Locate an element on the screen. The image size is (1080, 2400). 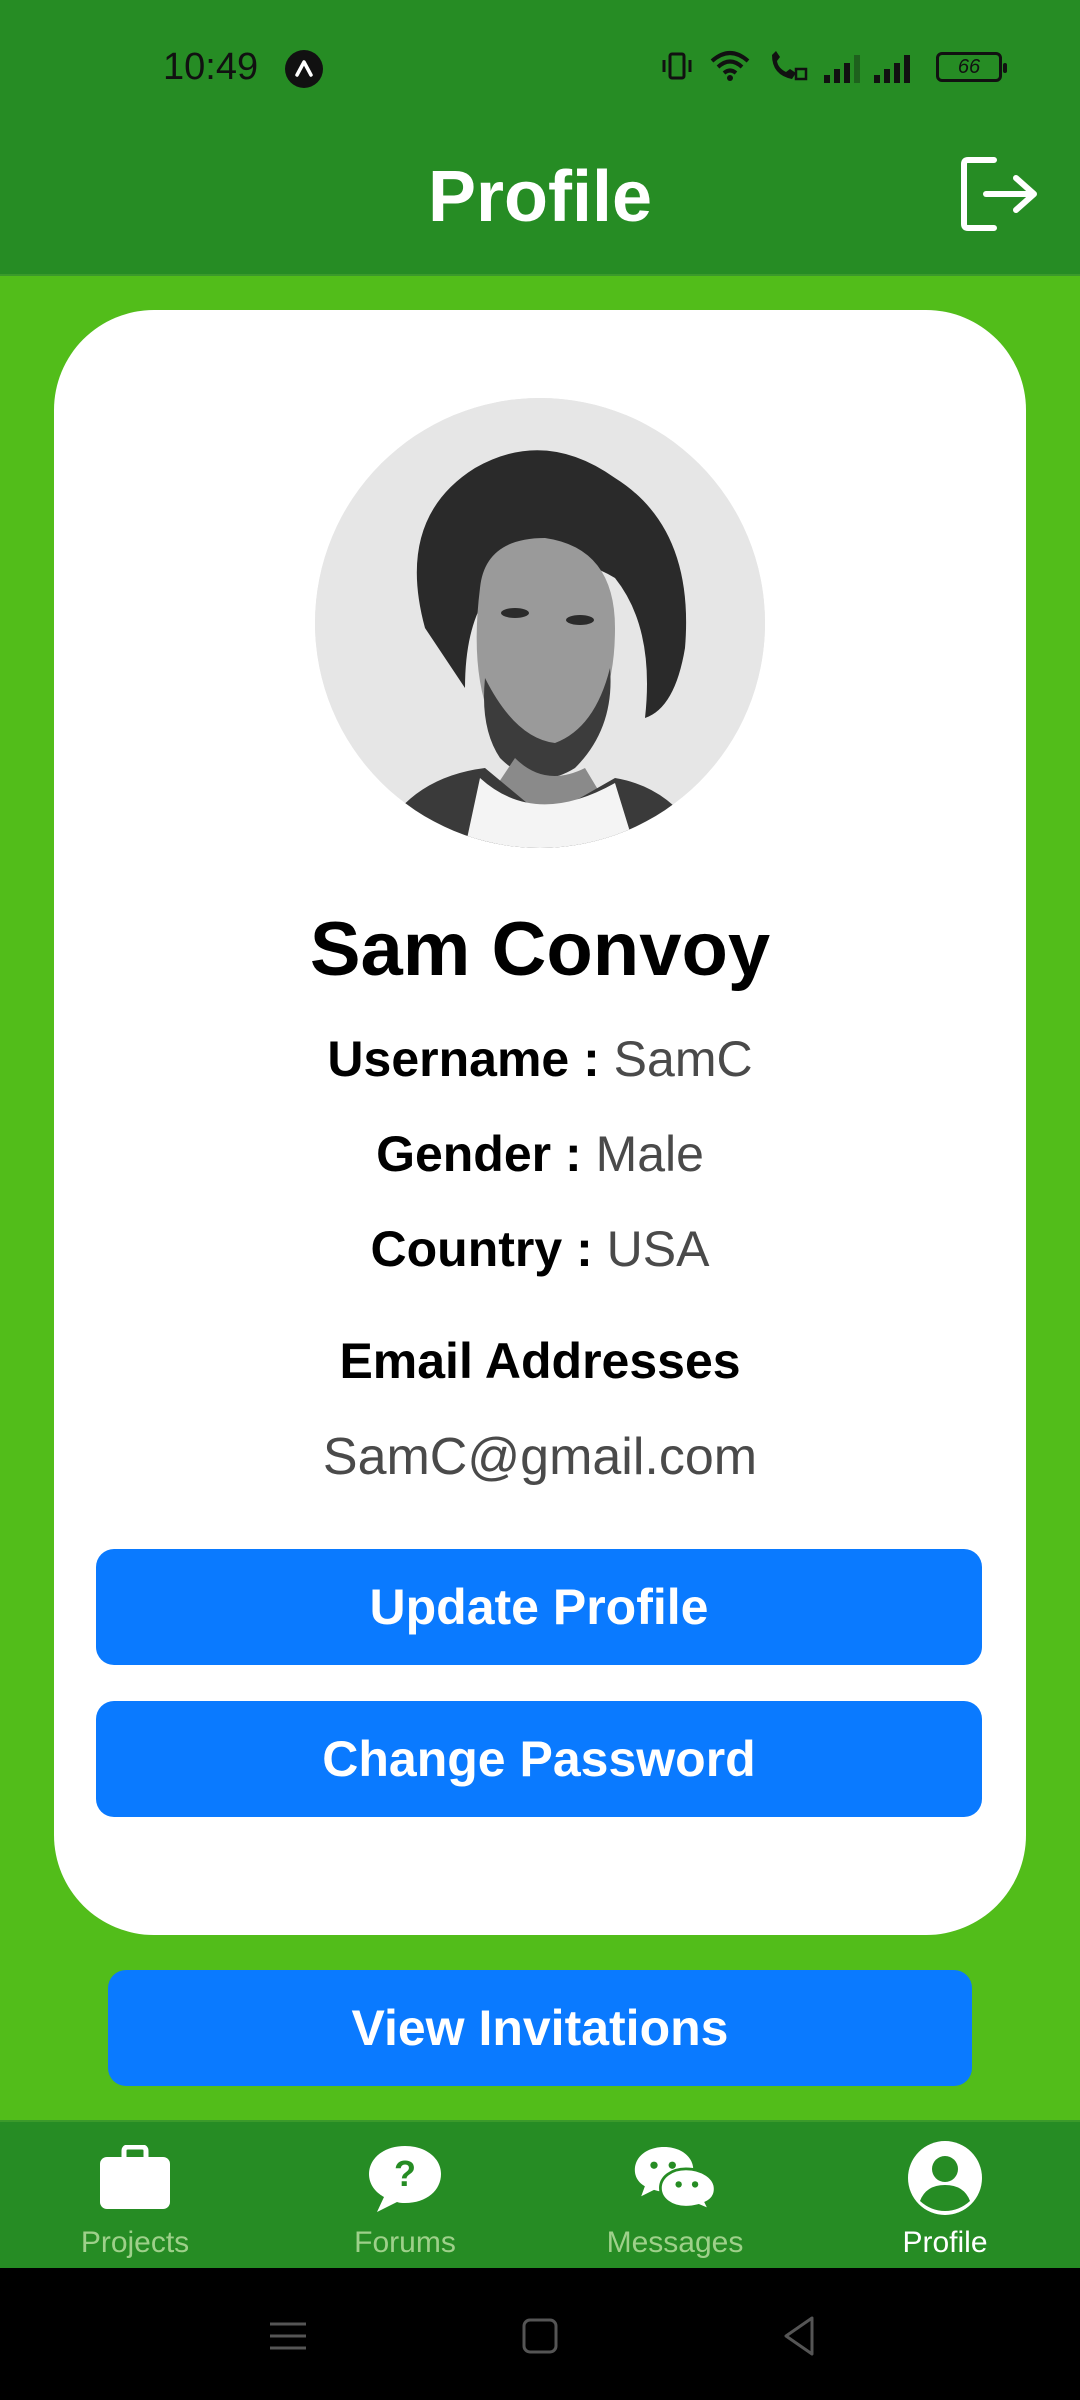
username-label: Username : is located at coordinates (463, 1059).